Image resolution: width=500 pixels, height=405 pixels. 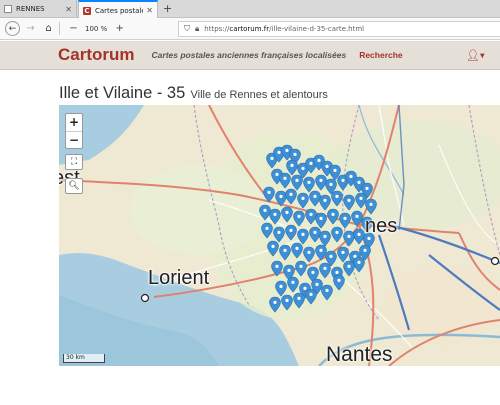 I want to click on cartorum-favicon-icon: C, so click(x=87, y=10).